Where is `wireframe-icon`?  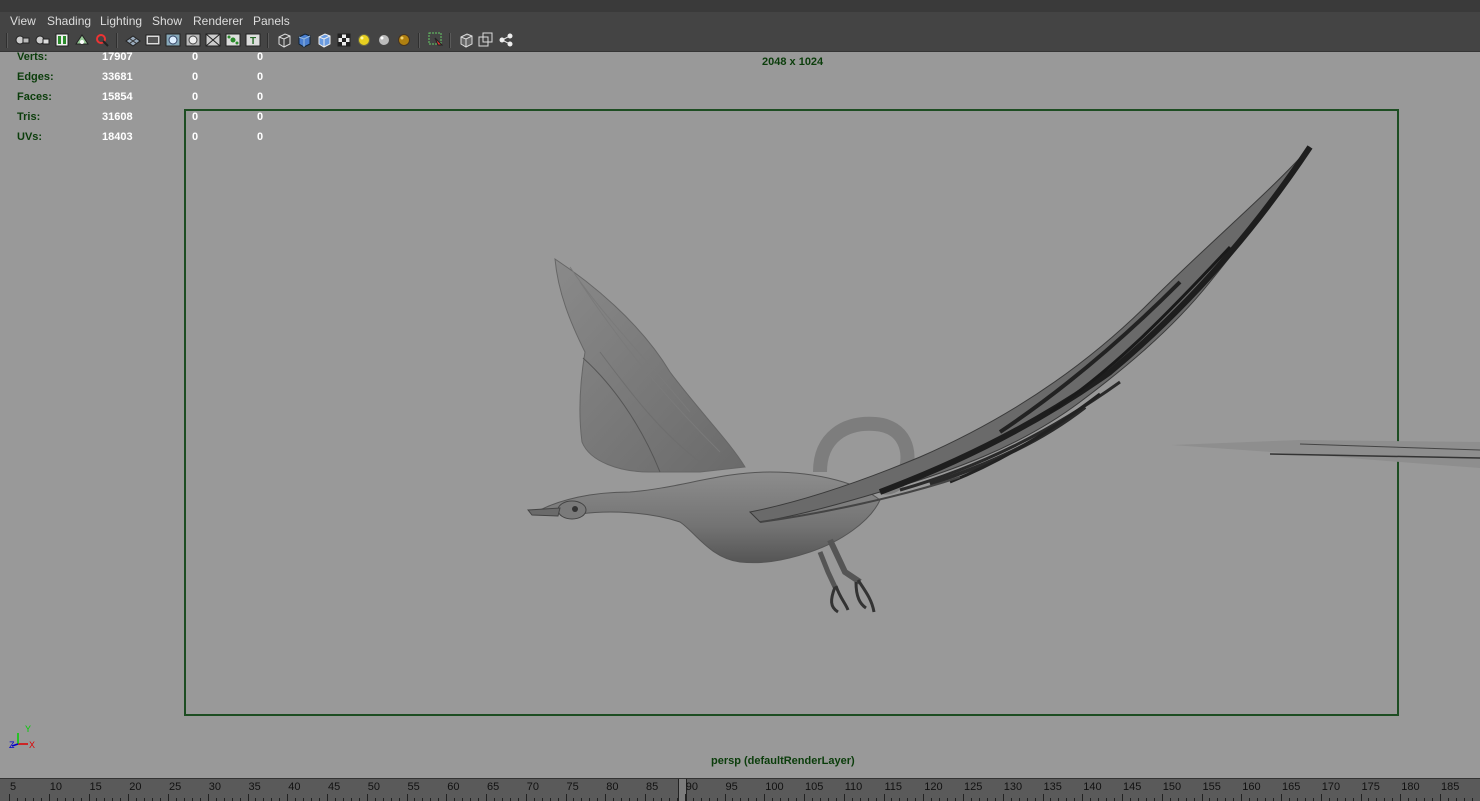
wireframe-icon is located at coordinates (284, 40).